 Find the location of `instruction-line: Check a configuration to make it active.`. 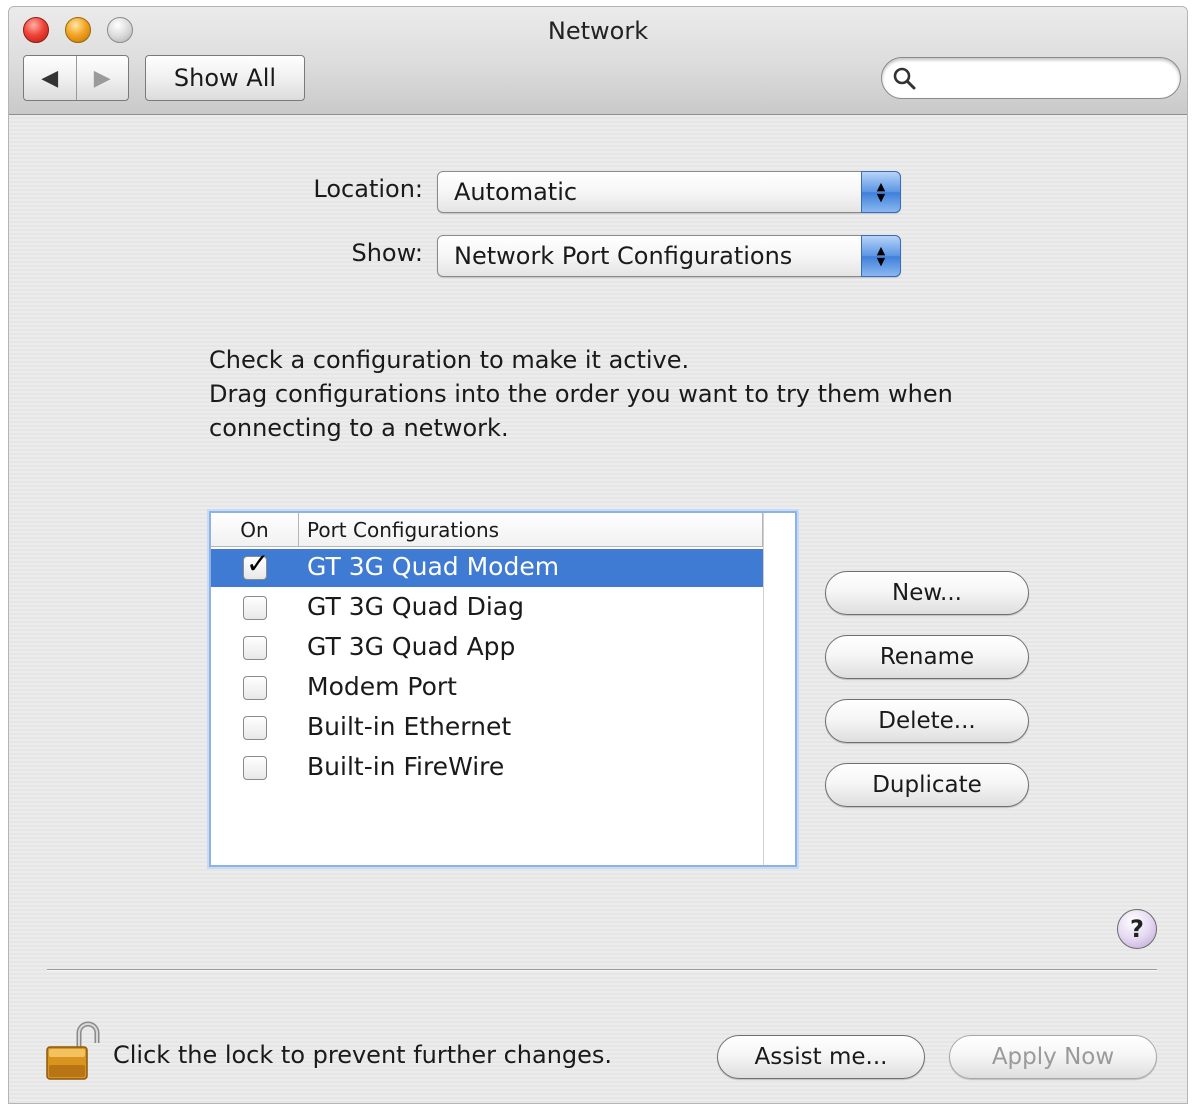

instruction-line: Check a configuration to make it active. is located at coordinates (449, 360).